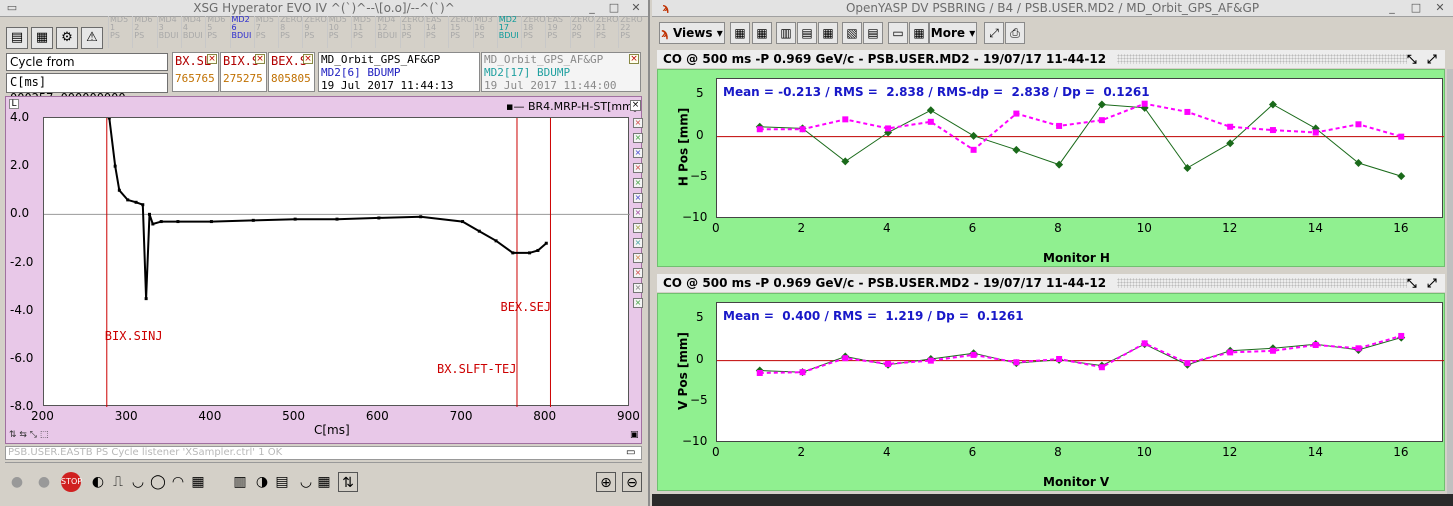 This screenshot has width=1453, height=506. I want to click on user-cell: MD4 4 BDUI, so click(191, 32).